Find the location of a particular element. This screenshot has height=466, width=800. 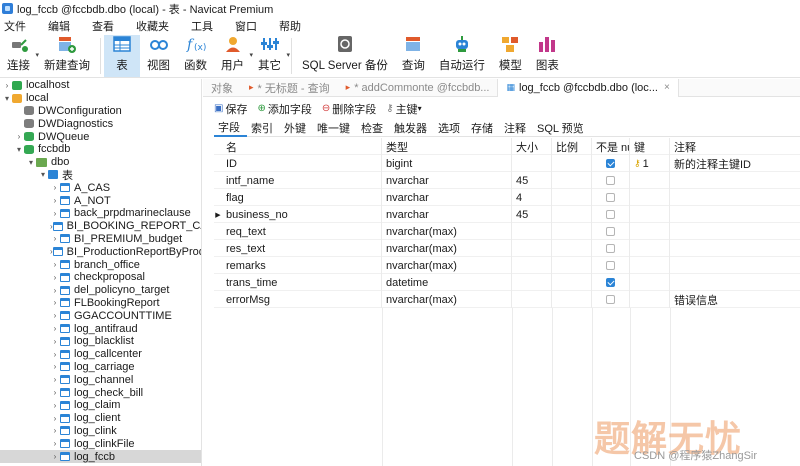

tree-item: › log_clinkFile is located at coordinates (100, 443).